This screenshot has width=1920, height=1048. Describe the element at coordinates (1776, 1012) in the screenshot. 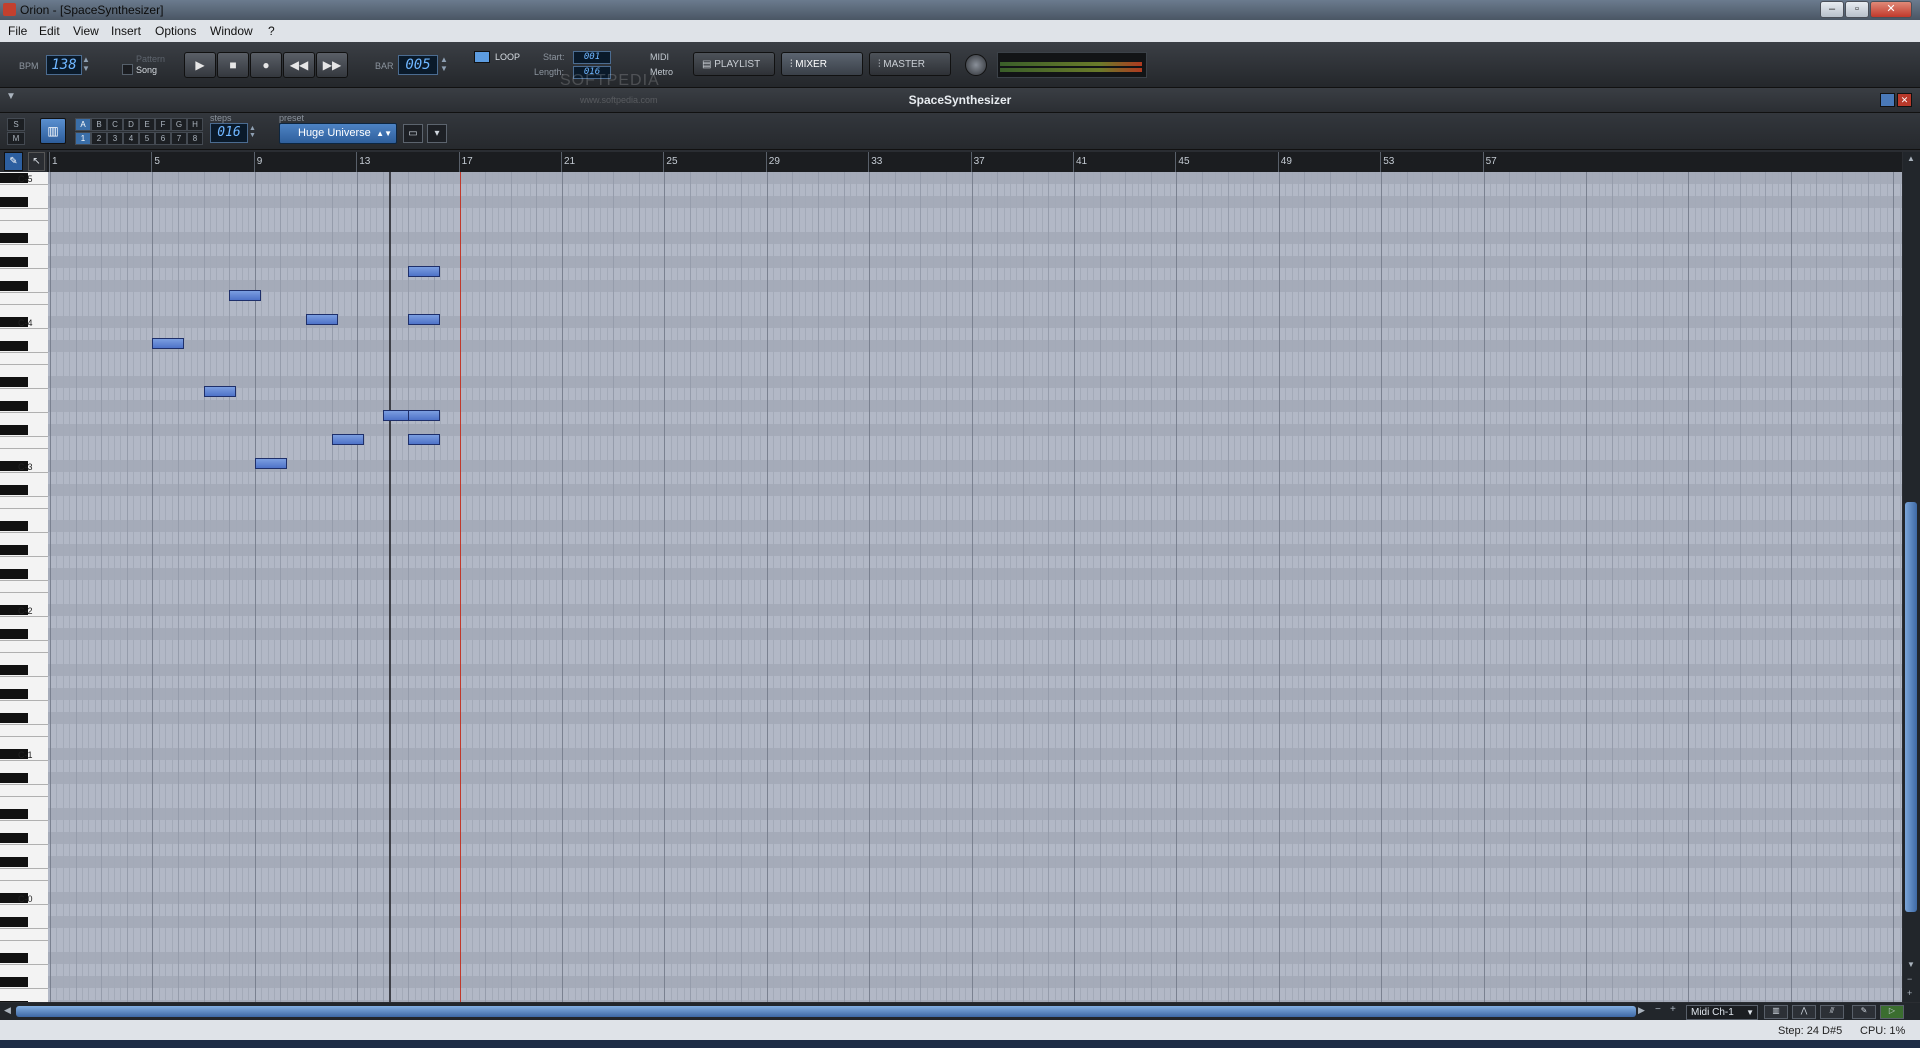

I see `keyboard-view-icon: ▥` at that location.